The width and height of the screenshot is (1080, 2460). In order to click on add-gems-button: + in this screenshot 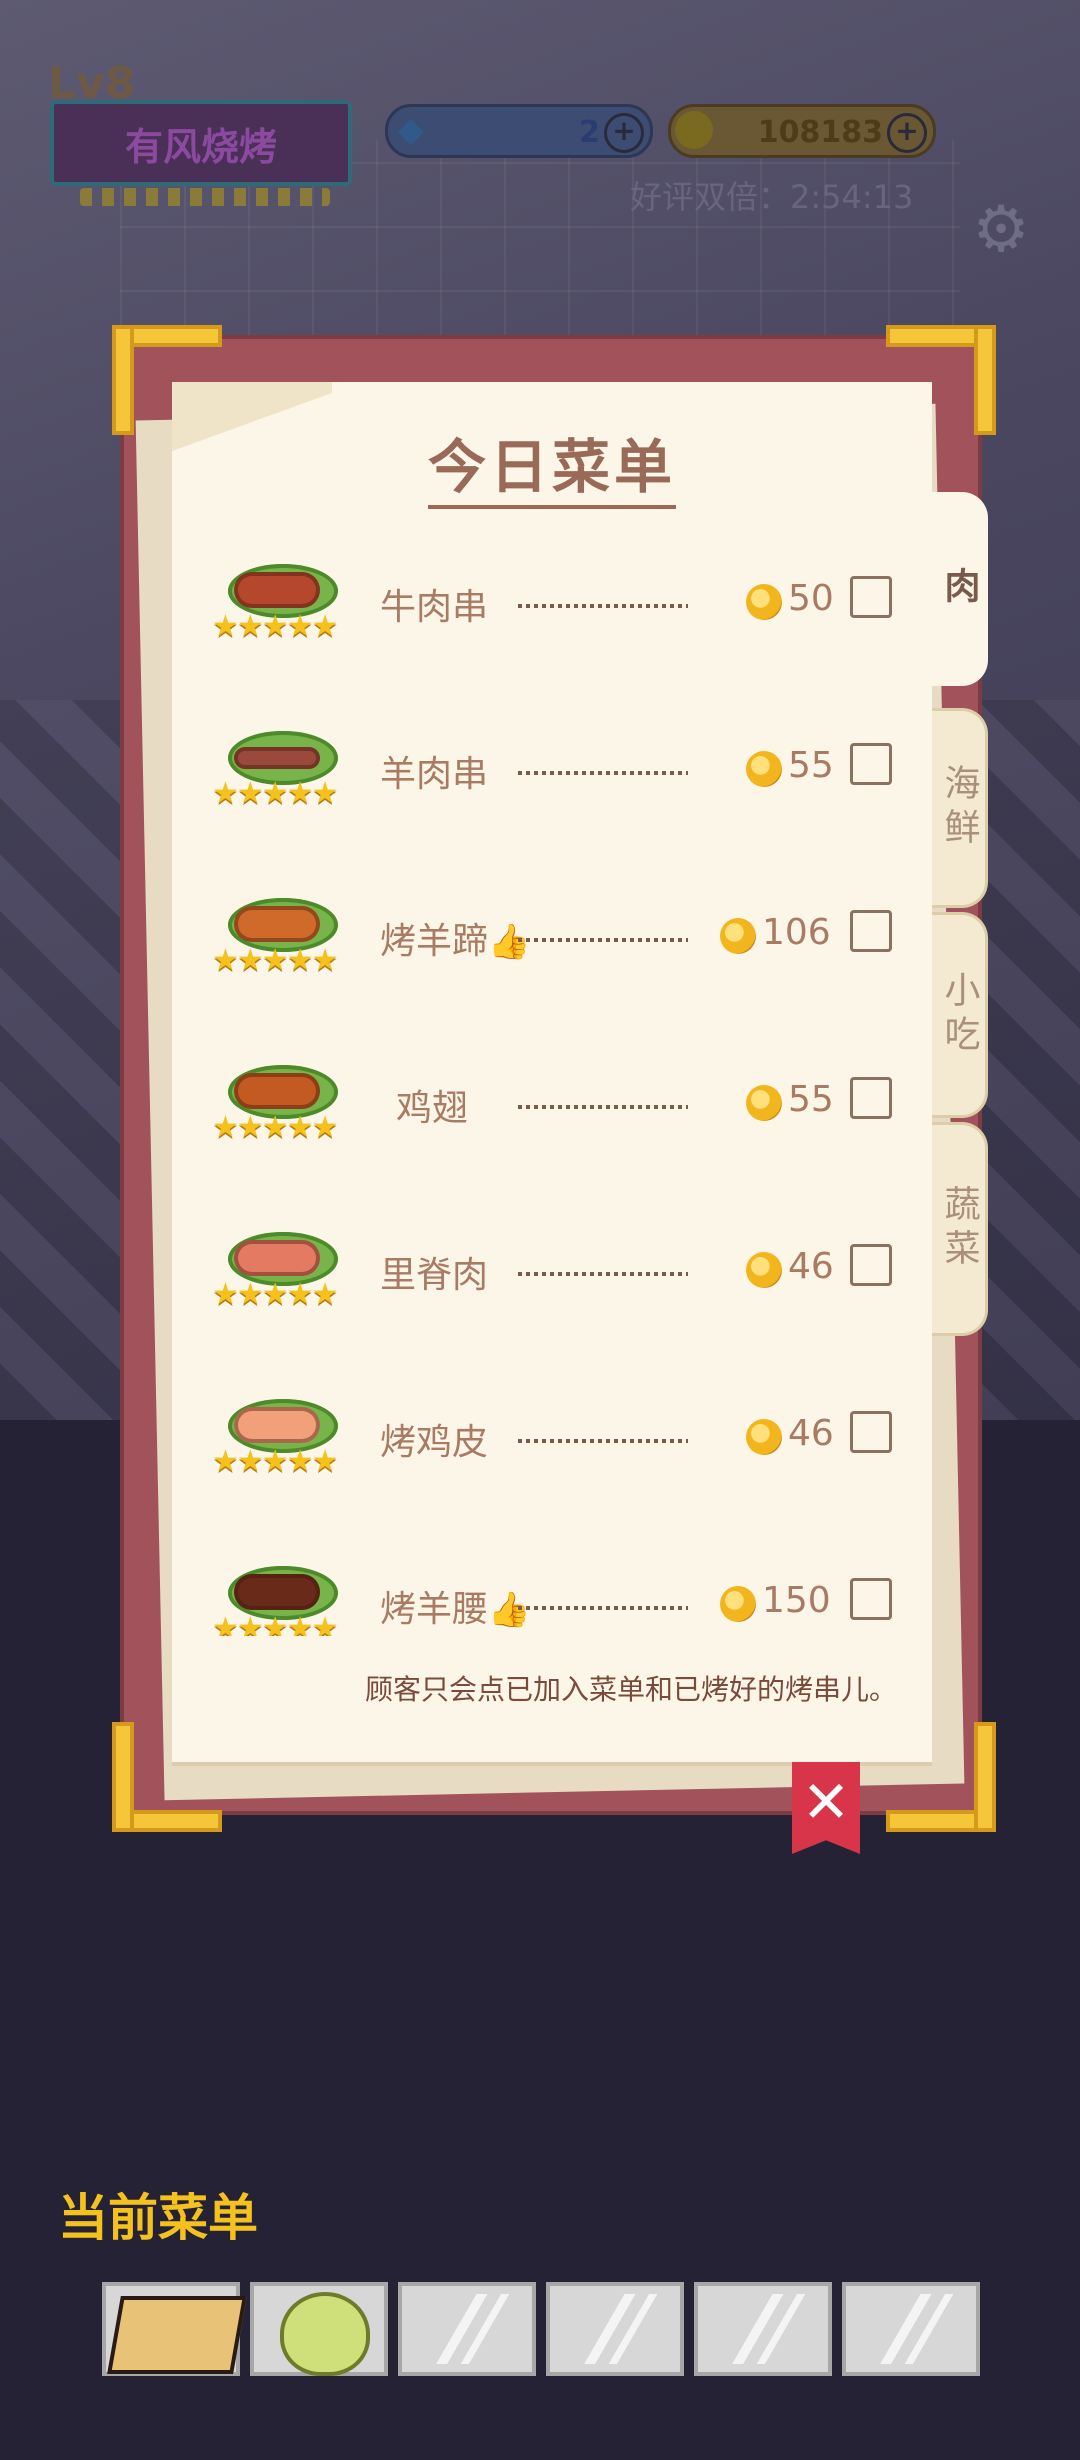, I will do `click(624, 133)`.